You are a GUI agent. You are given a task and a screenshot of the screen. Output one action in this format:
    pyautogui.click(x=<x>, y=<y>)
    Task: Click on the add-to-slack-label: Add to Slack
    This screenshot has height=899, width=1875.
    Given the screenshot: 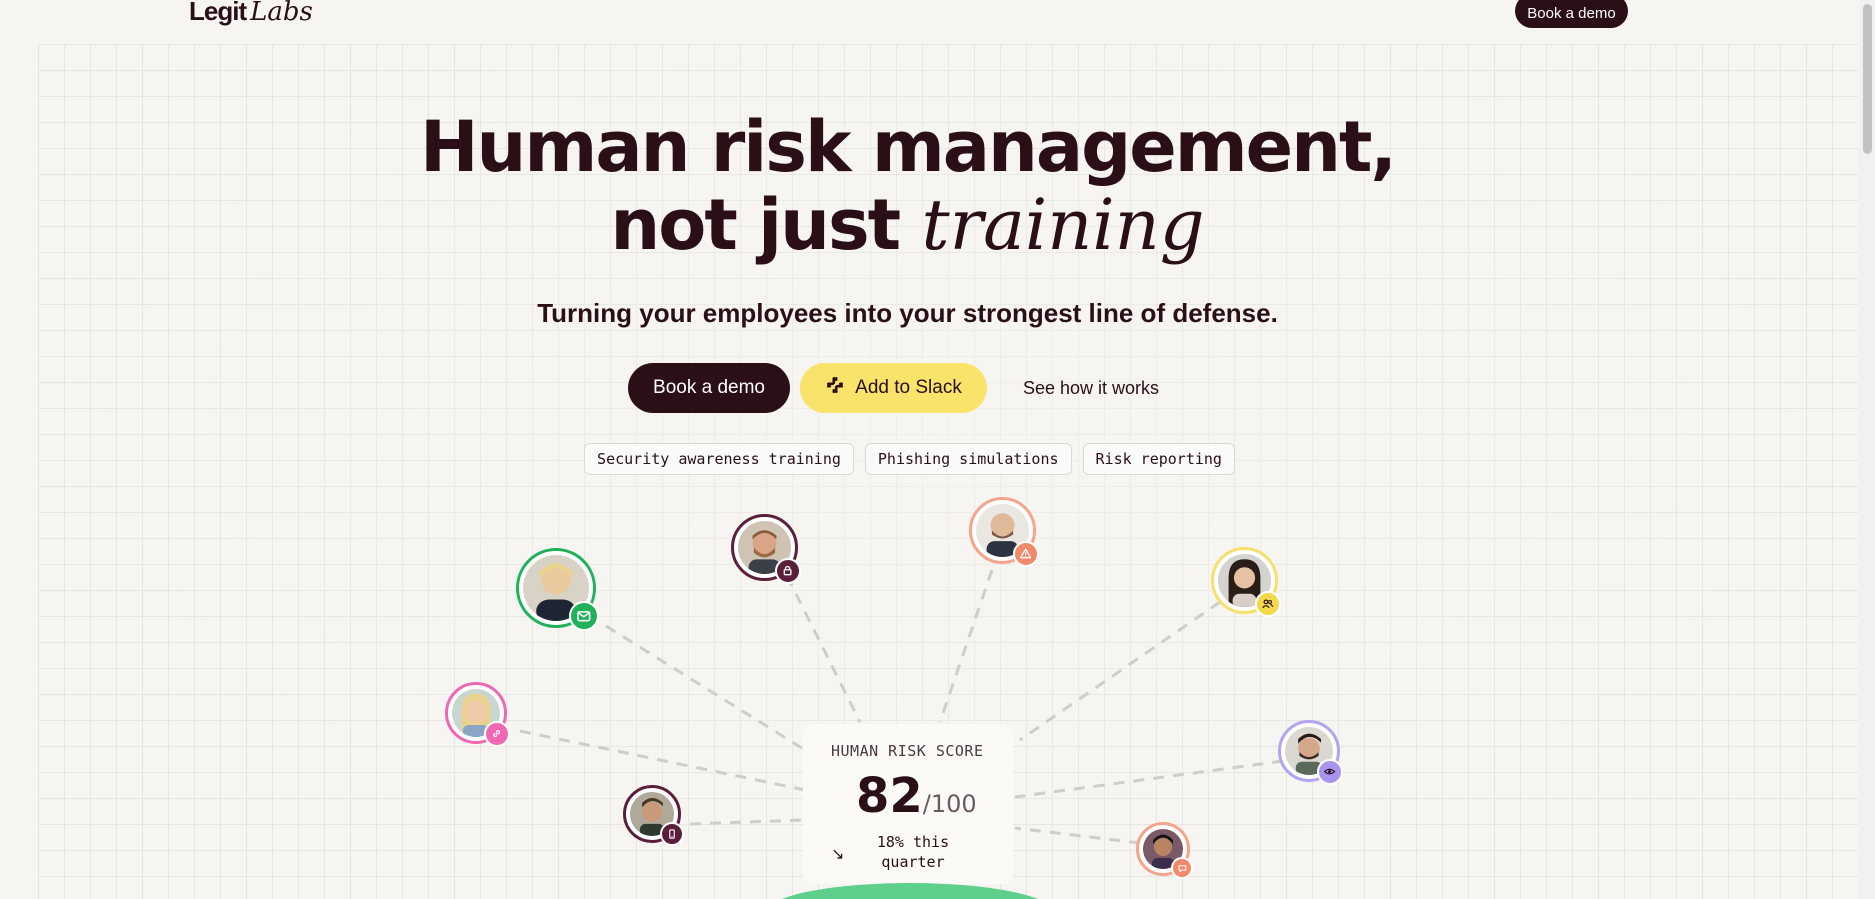 What is the action you would take?
    pyautogui.click(x=908, y=387)
    